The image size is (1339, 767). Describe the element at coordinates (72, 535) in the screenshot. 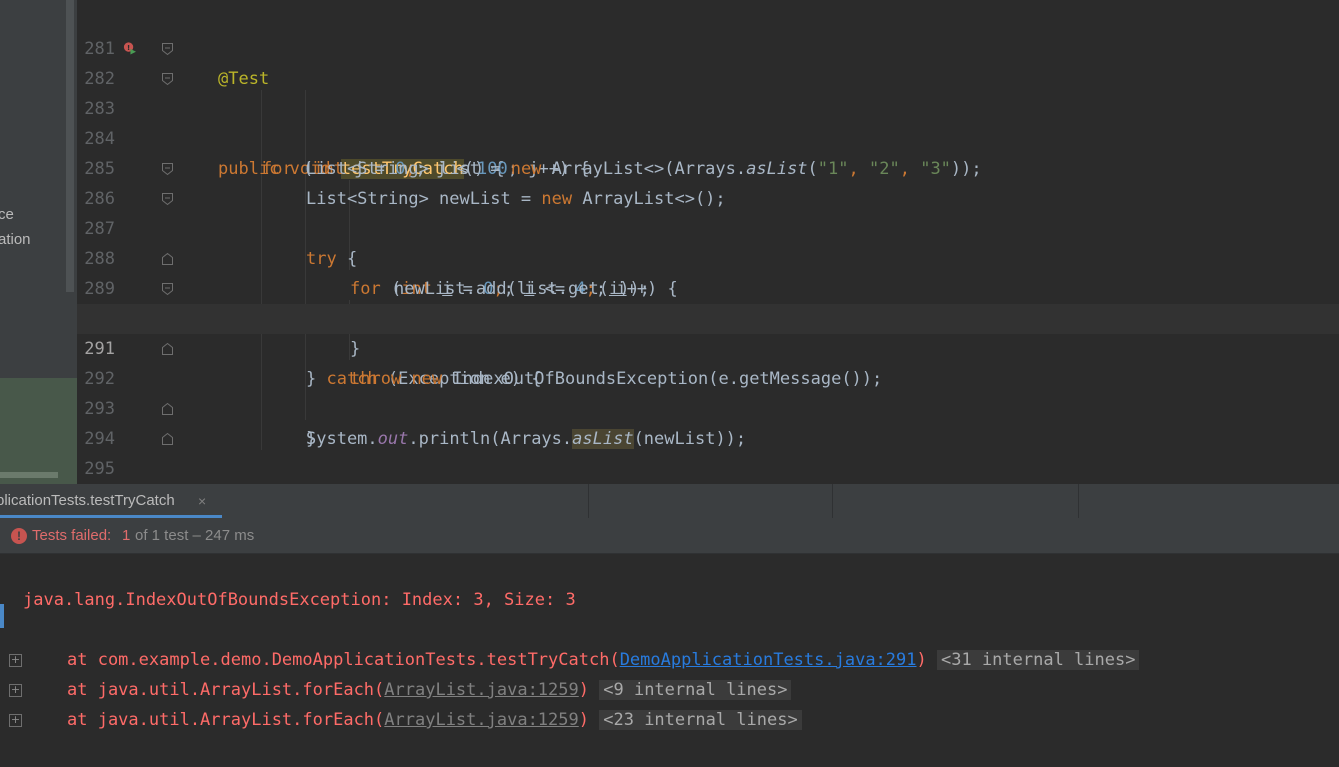

I see `tests-failed-label: Tests failed:` at that location.